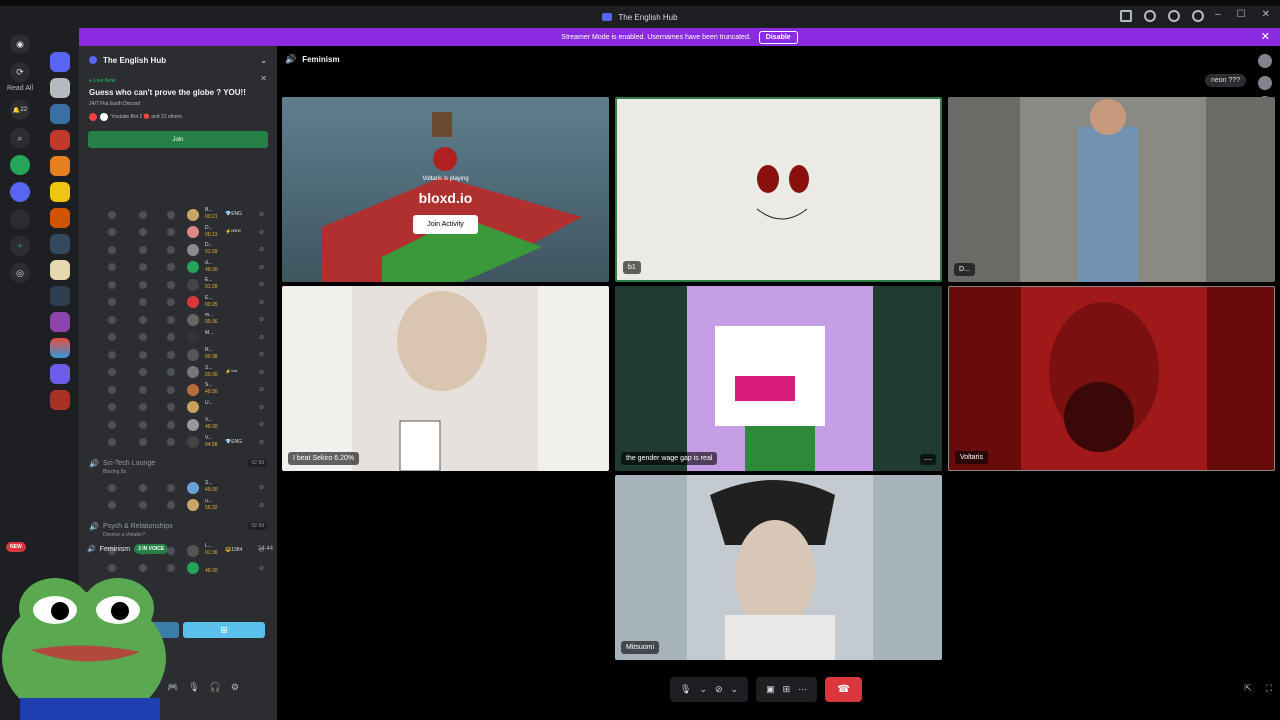  What do you see at coordinates (172, 687) in the screenshot?
I see `gamepad-icon: 🎮` at bounding box center [172, 687].